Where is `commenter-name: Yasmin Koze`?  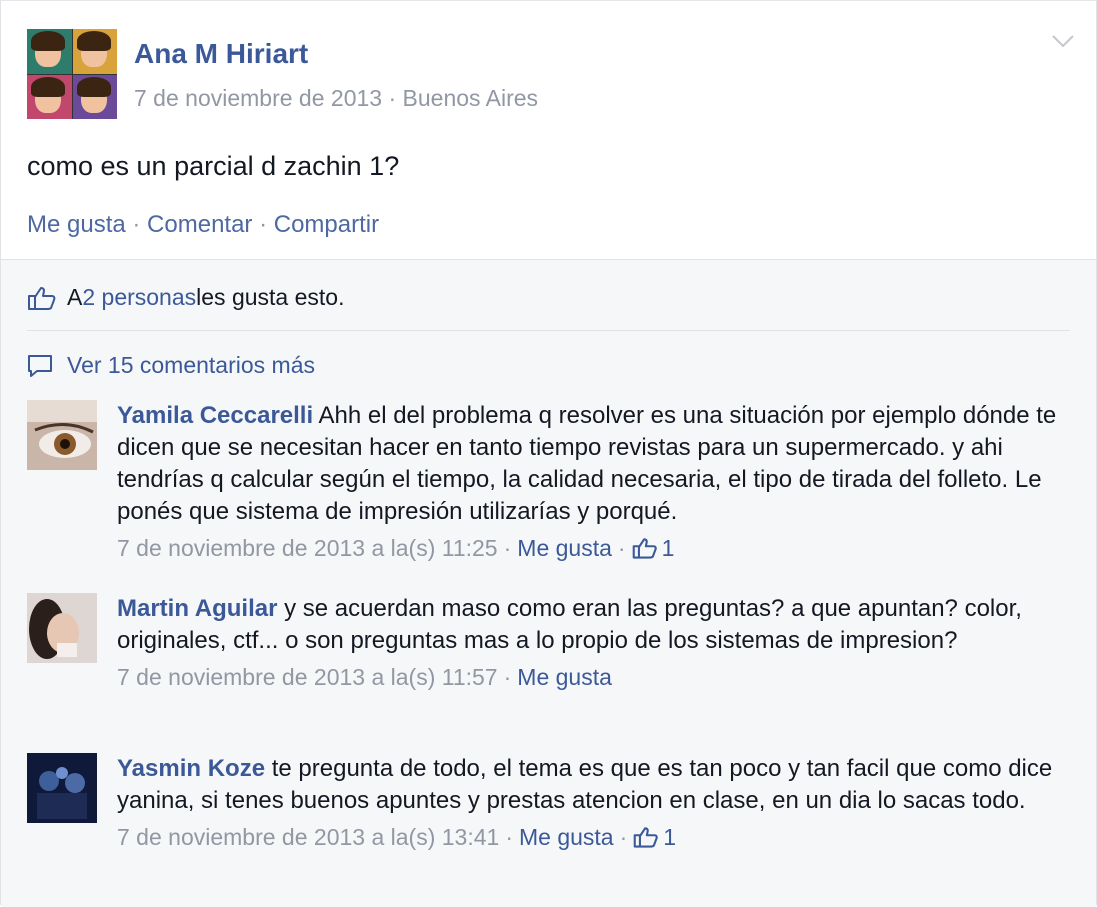 commenter-name: Yasmin Koze is located at coordinates (191, 768).